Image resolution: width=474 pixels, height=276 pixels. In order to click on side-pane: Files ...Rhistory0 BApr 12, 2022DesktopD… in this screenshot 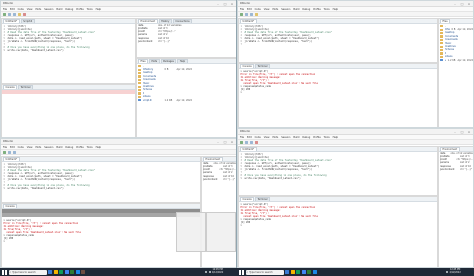, I will do `click(455, 72)`.